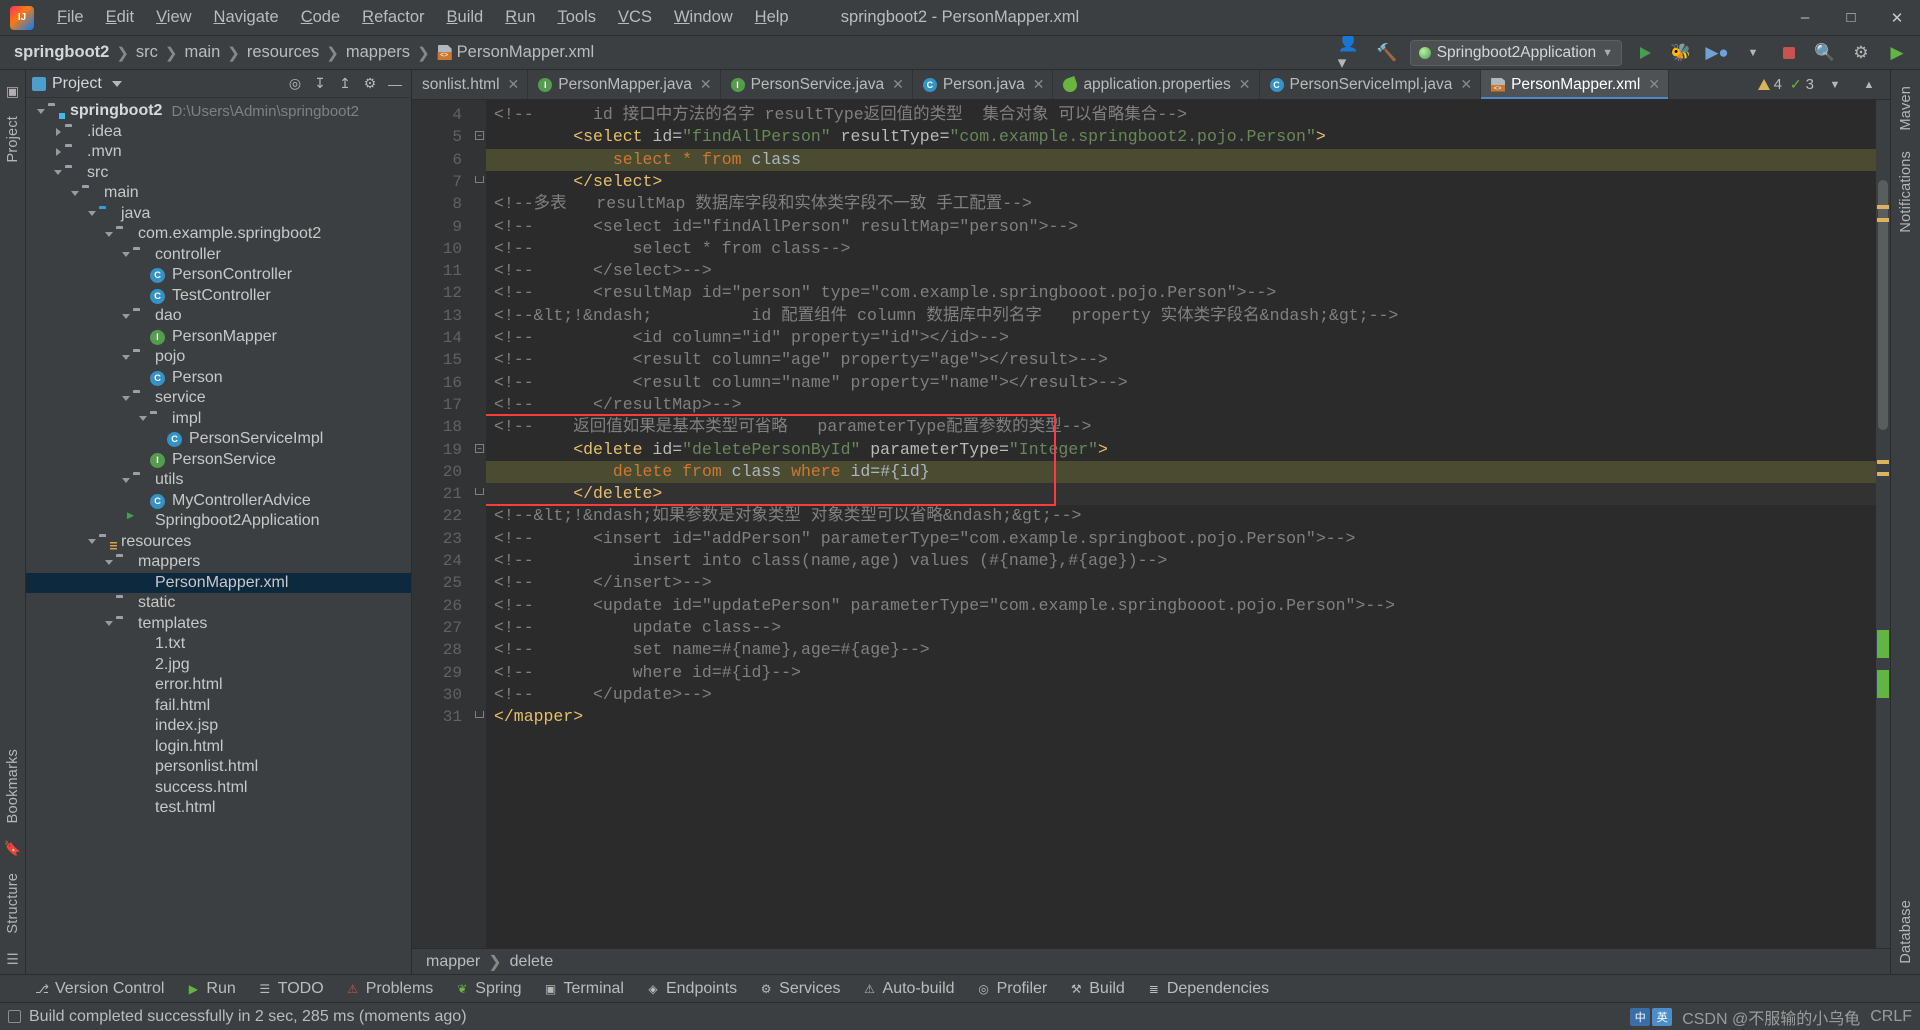 The width and height of the screenshot is (1920, 1030). What do you see at coordinates (320, 17) in the screenshot?
I see `menu-item-code: Code` at bounding box center [320, 17].